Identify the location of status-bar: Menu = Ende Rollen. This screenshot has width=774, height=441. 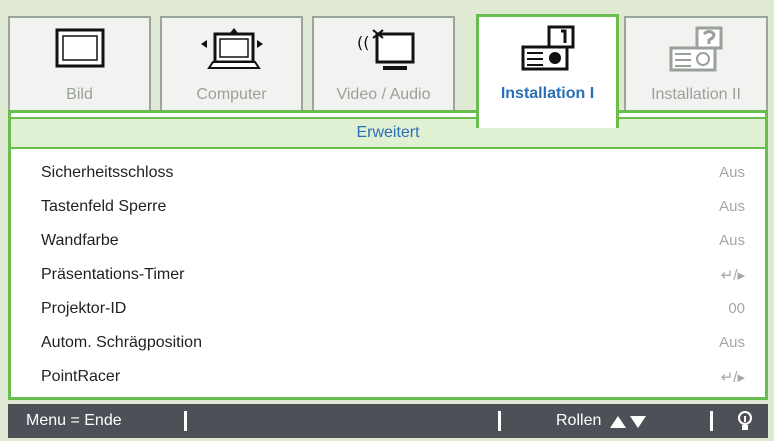
(388, 421).